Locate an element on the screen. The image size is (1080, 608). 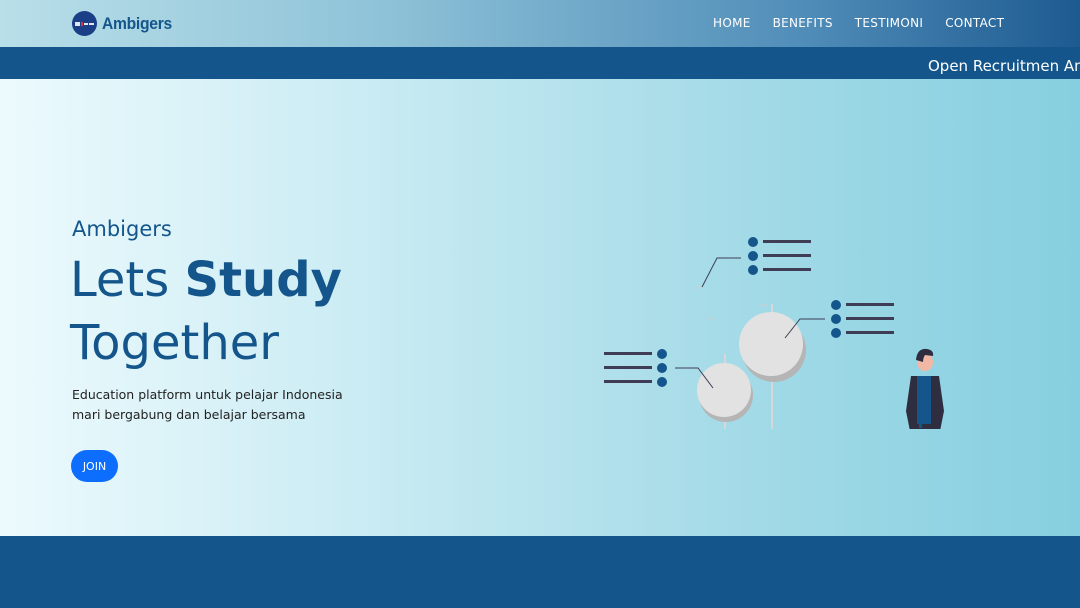
announcement-marquee: Open Recruitmen Am is located at coordinates (540, 66).